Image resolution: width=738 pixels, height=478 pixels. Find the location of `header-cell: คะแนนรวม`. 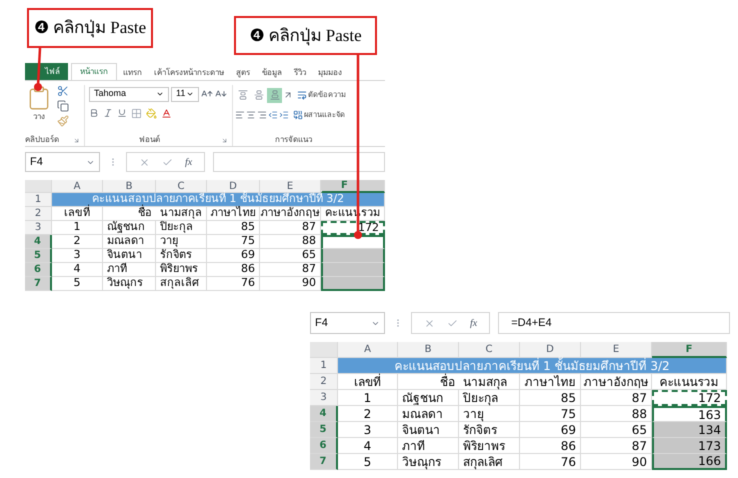

header-cell: คะแนนรวม is located at coordinates (689, 382).